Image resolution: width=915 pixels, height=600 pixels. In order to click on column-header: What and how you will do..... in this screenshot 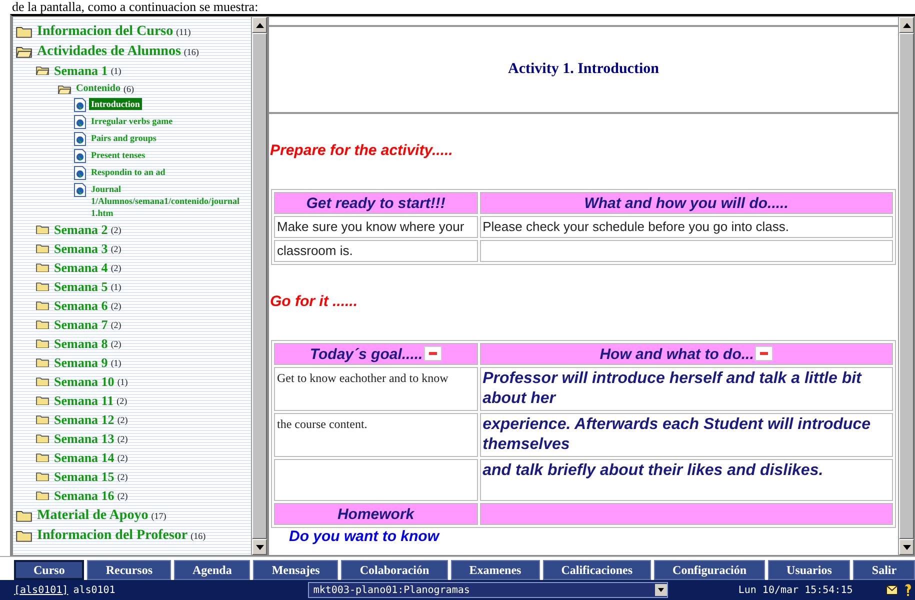, I will do `click(686, 203)`.